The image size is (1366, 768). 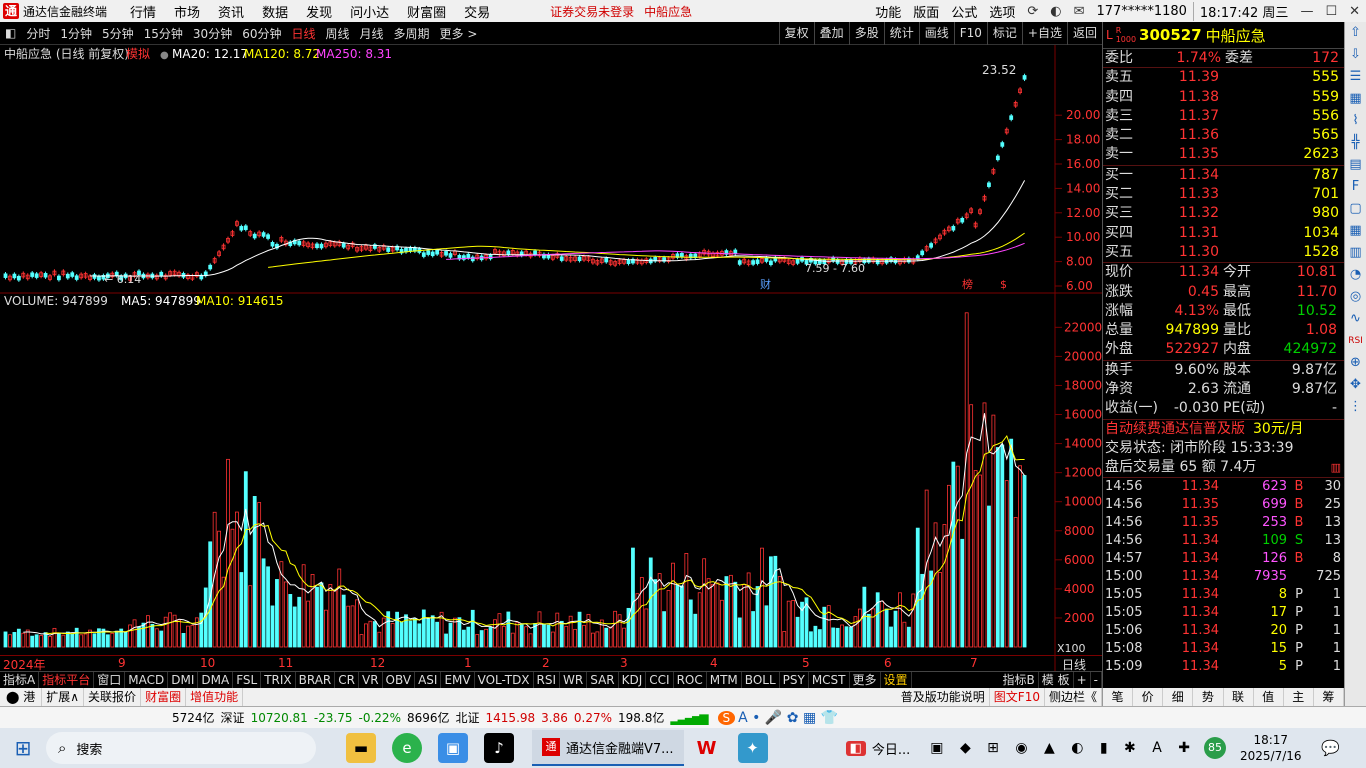 What do you see at coordinates (231, 11) in the screenshot?
I see `menu-zixun: 资讯` at bounding box center [231, 11].